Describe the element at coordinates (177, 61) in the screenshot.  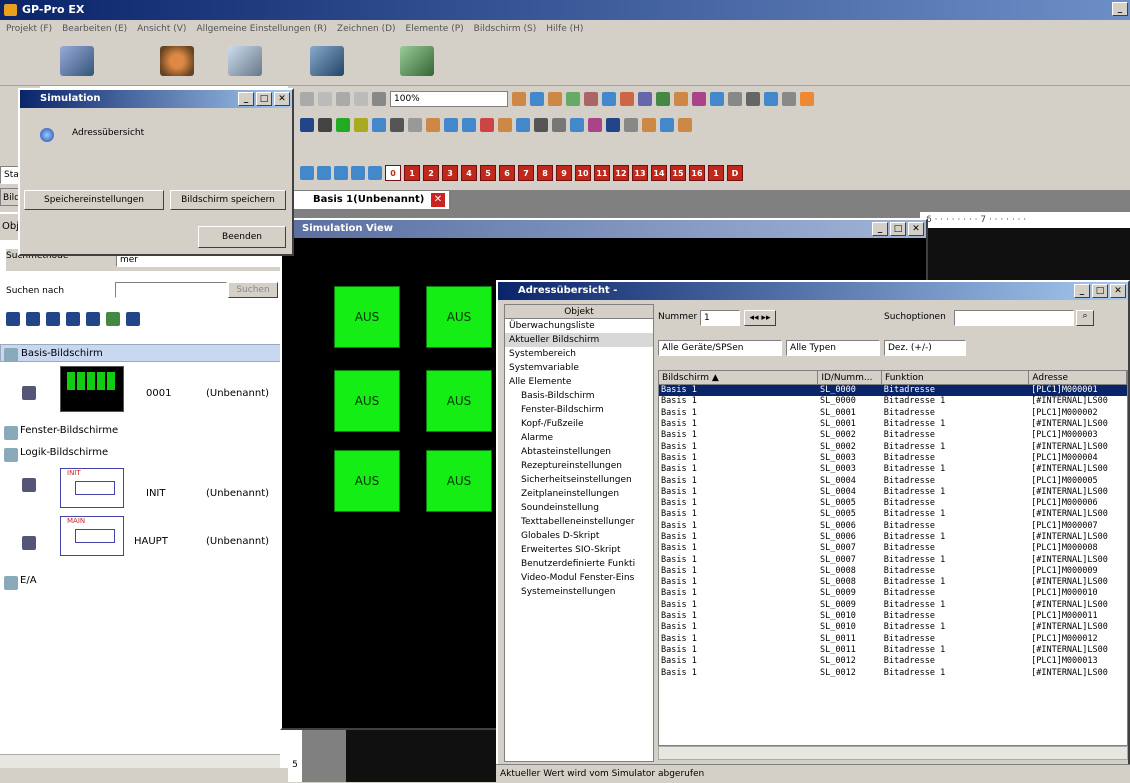
I see `paint-icon` at that location.